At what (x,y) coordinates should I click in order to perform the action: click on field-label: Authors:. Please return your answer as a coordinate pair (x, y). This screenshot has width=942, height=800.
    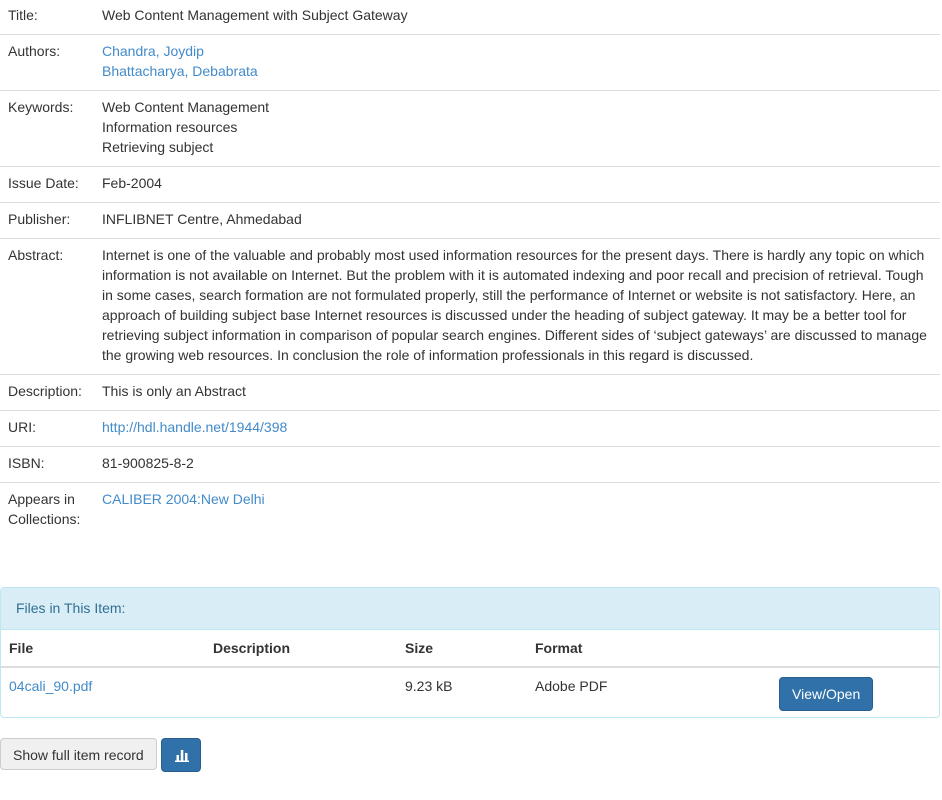
    Looking at the image, I should click on (47, 62).